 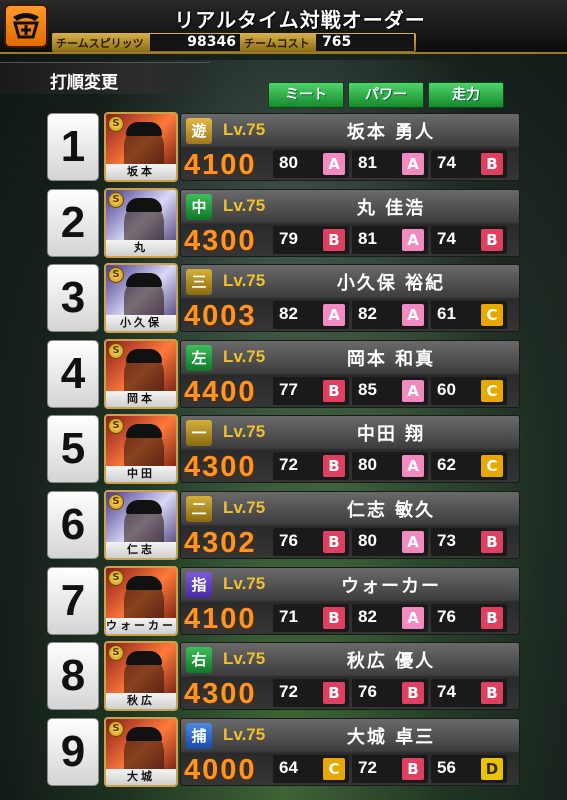 I want to click on player-name: 小久保 裕紀, so click(x=391, y=283).